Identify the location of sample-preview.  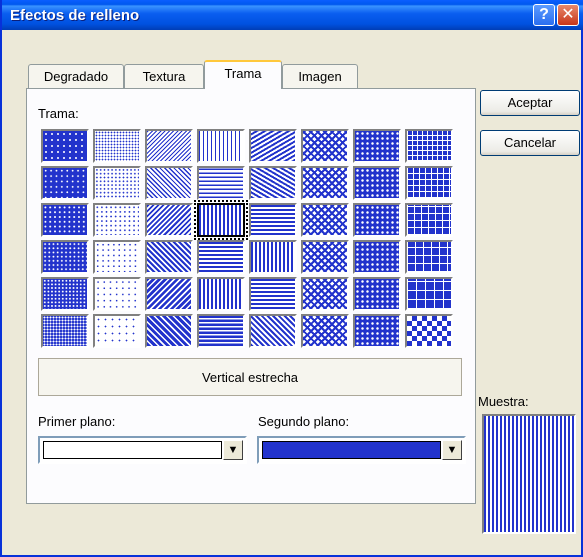
(529, 474).